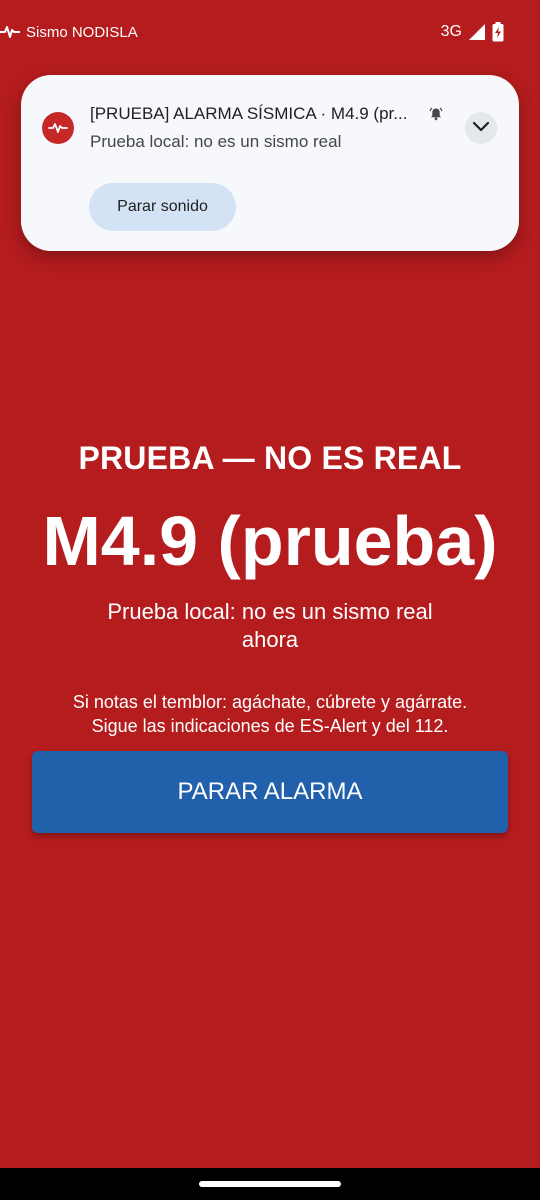  What do you see at coordinates (270, 541) in the screenshot?
I see `alarm-magnitude: M4.9 (prueba)` at bounding box center [270, 541].